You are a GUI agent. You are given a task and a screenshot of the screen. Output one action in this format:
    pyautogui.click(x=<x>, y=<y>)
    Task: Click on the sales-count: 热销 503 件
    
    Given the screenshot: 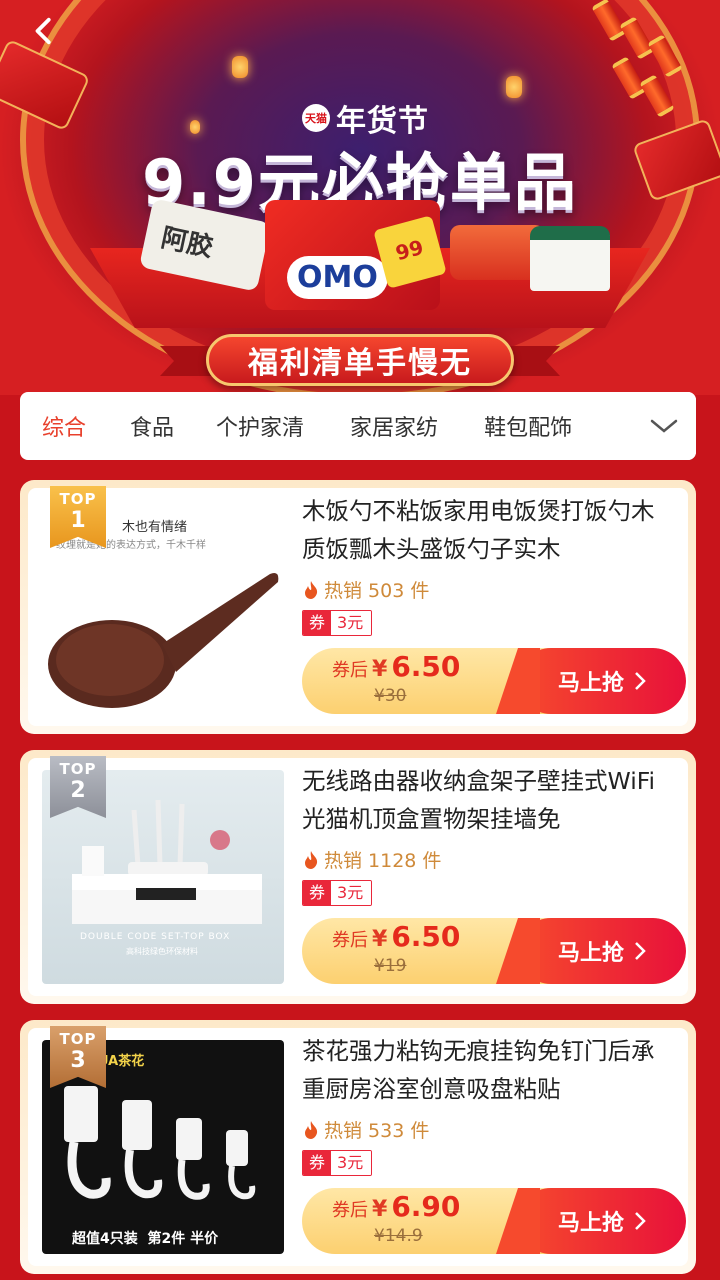 What is the action you would take?
    pyautogui.click(x=365, y=589)
    